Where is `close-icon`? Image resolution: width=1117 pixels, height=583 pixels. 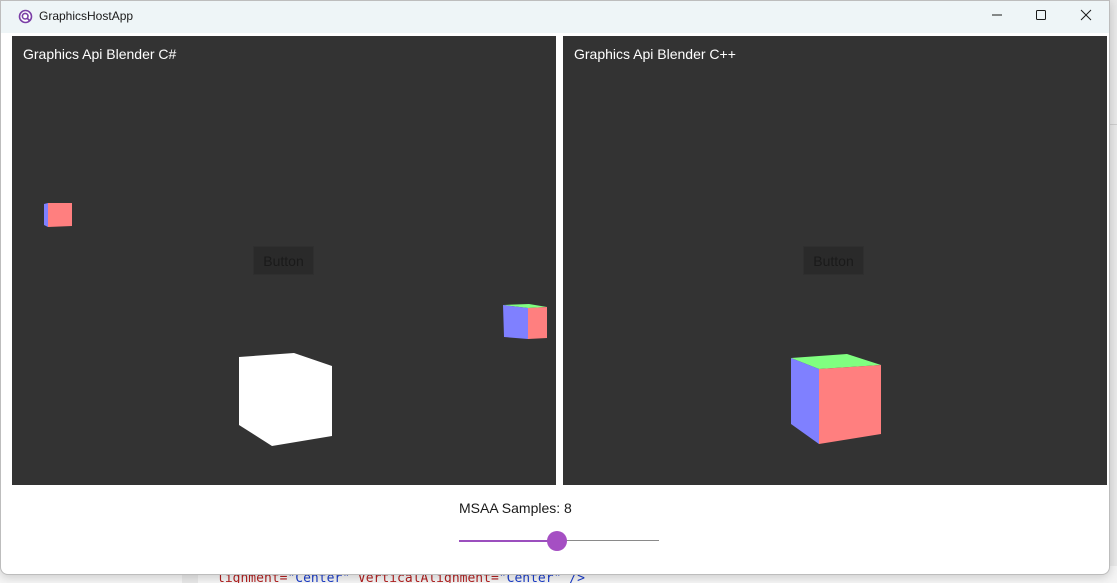
close-icon is located at coordinates (1086, 17).